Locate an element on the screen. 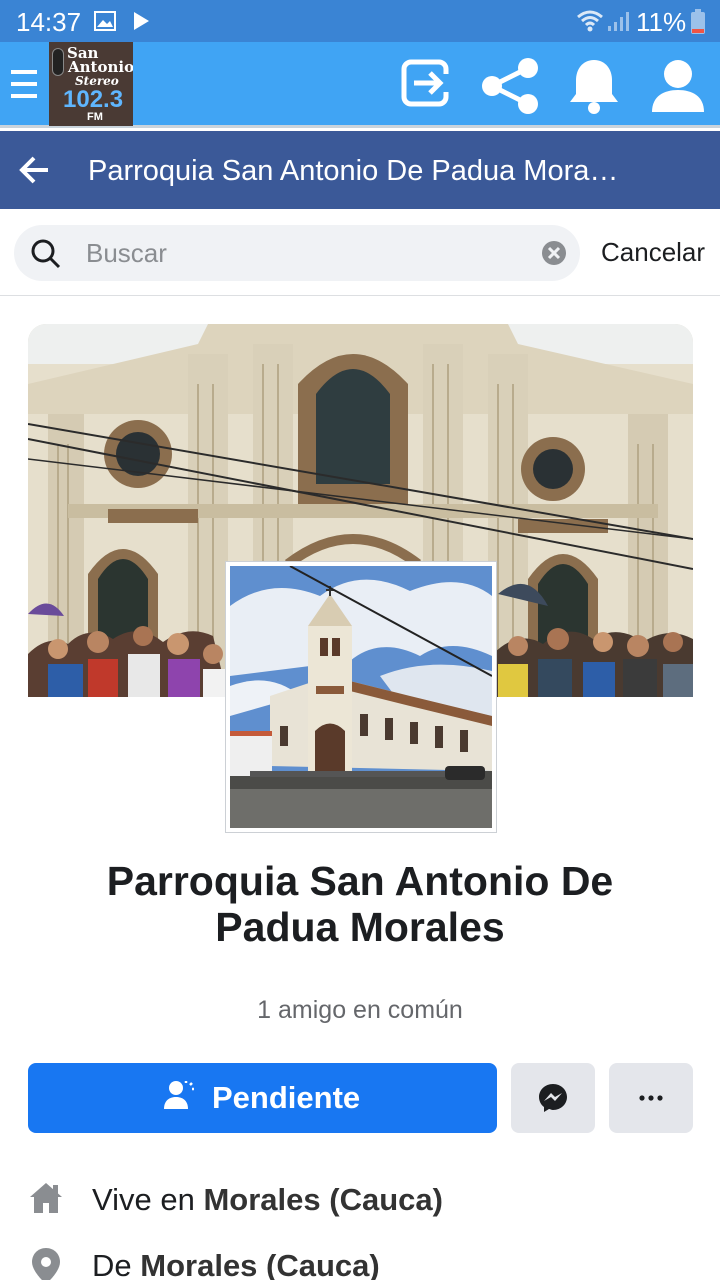  more-icon is located at coordinates (651, 1098).